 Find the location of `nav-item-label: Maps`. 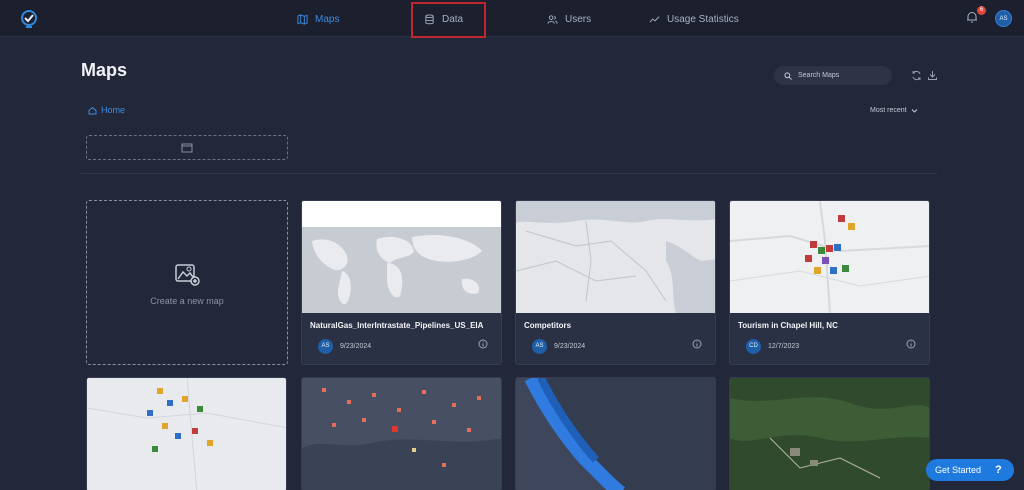

nav-item-label: Maps is located at coordinates (327, 19).